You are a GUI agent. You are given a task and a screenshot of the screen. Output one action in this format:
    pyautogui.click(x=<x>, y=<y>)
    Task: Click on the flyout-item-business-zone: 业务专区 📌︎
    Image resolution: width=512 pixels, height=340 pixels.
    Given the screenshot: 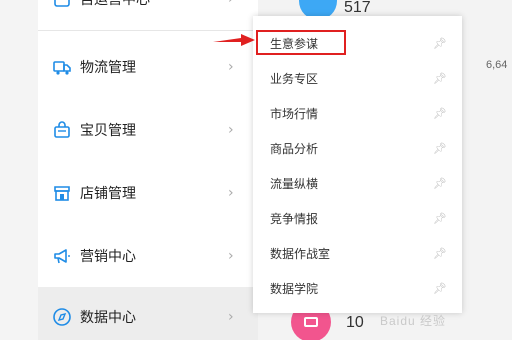 What is the action you would take?
    pyautogui.click(x=357, y=78)
    